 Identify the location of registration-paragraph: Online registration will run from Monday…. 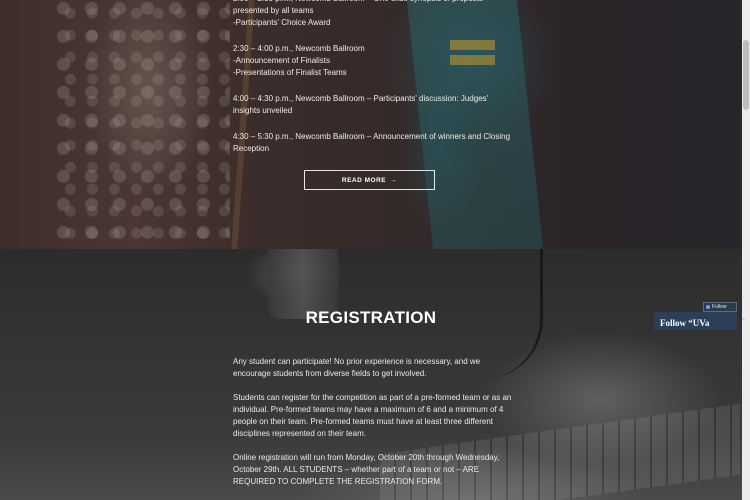
(366, 469).